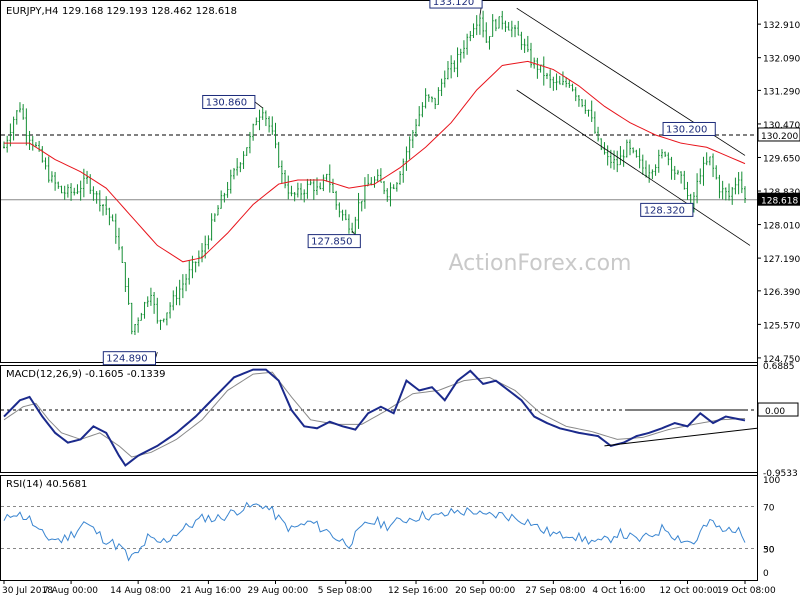  What do you see at coordinates (781, 293) in the screenshot?
I see `price-tick-label: 126.390` at bounding box center [781, 293].